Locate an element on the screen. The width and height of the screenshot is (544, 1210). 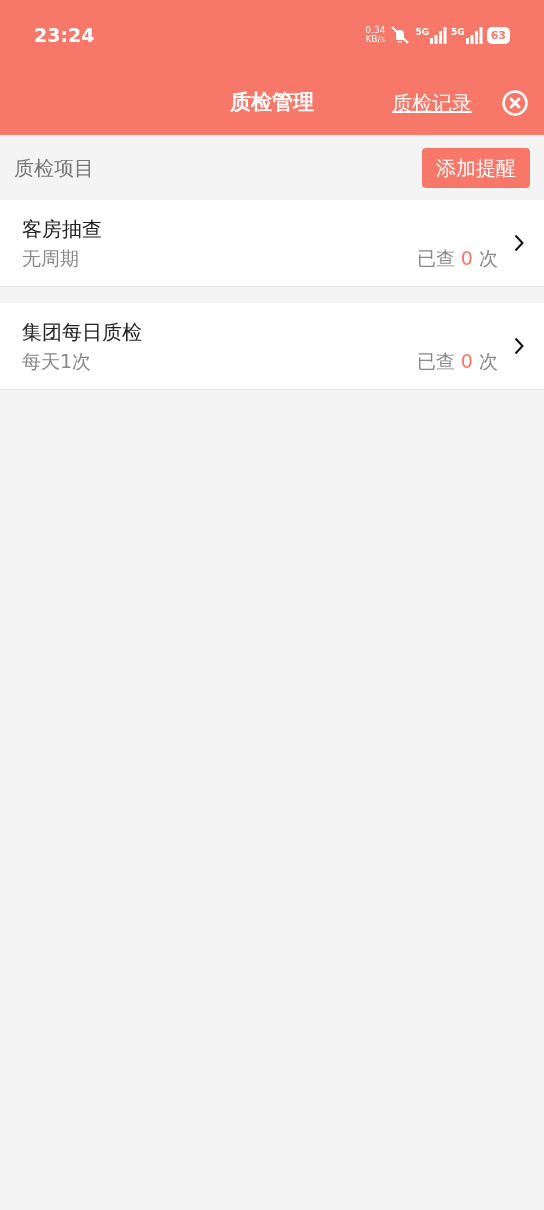
item-cycle: 每天1次 is located at coordinates (57, 361).